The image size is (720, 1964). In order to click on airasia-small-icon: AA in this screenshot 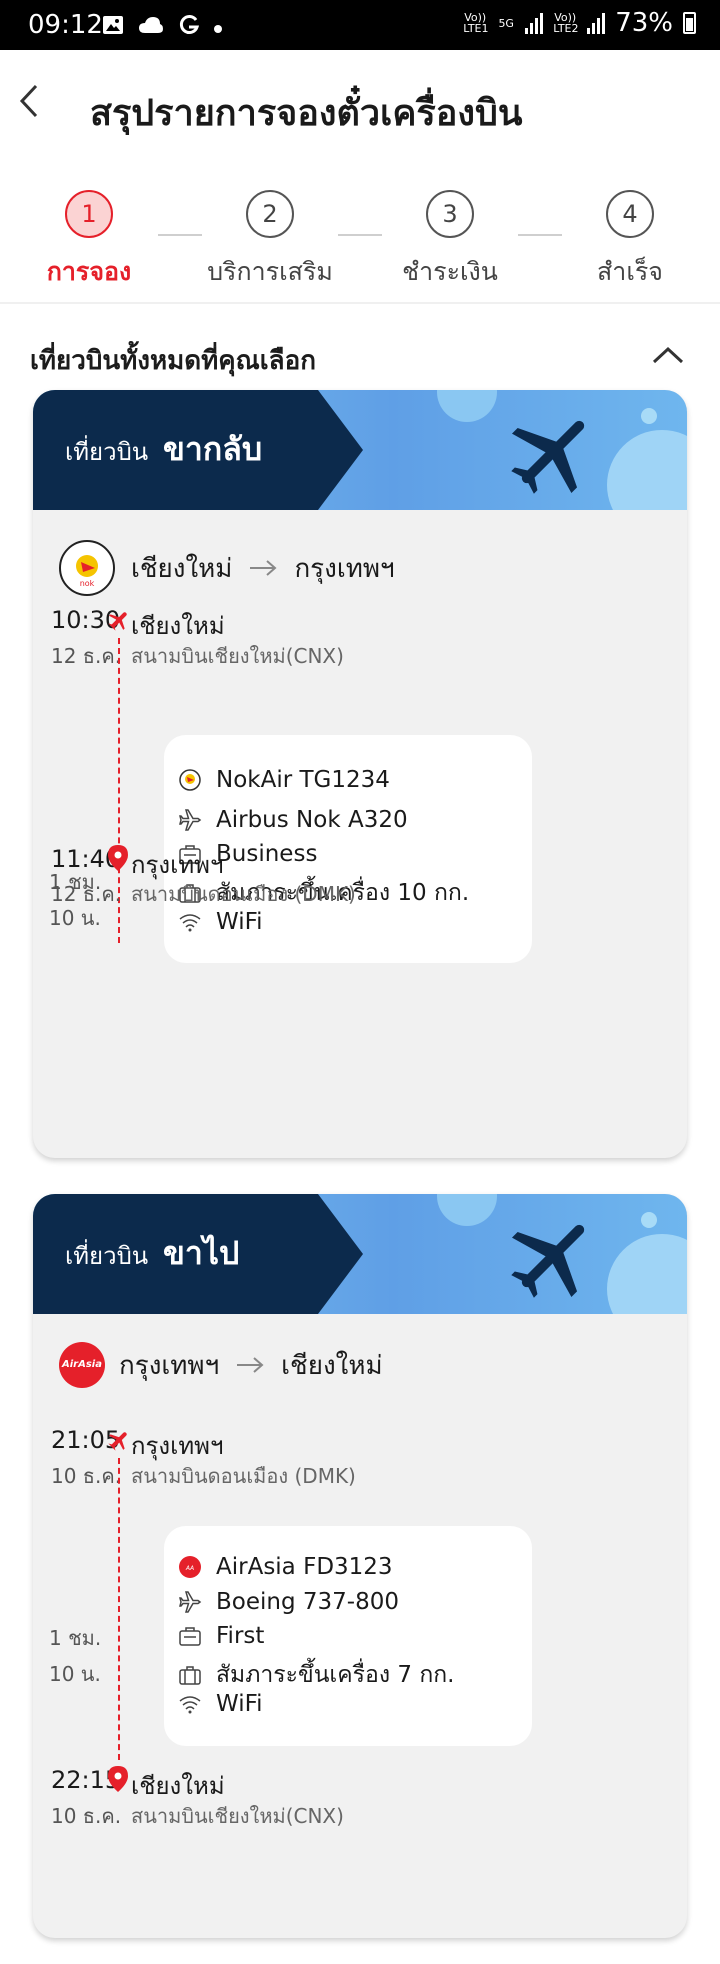, I will do `click(190, 1567)`.